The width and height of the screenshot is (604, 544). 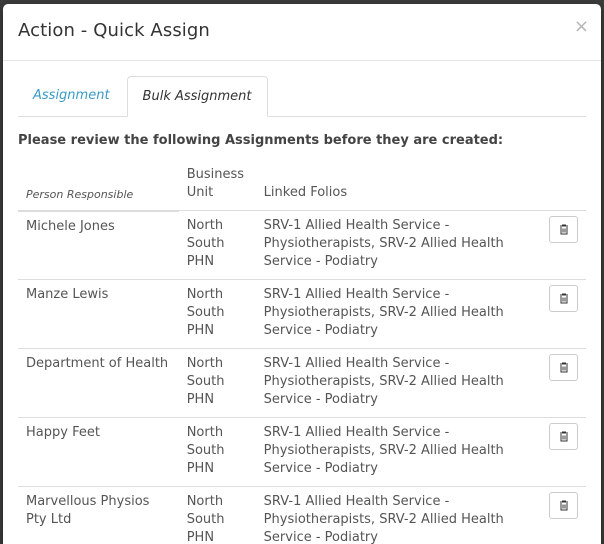 What do you see at coordinates (302, 32) in the screenshot?
I see `modal-header: Action - Quick Assign ×` at bounding box center [302, 32].